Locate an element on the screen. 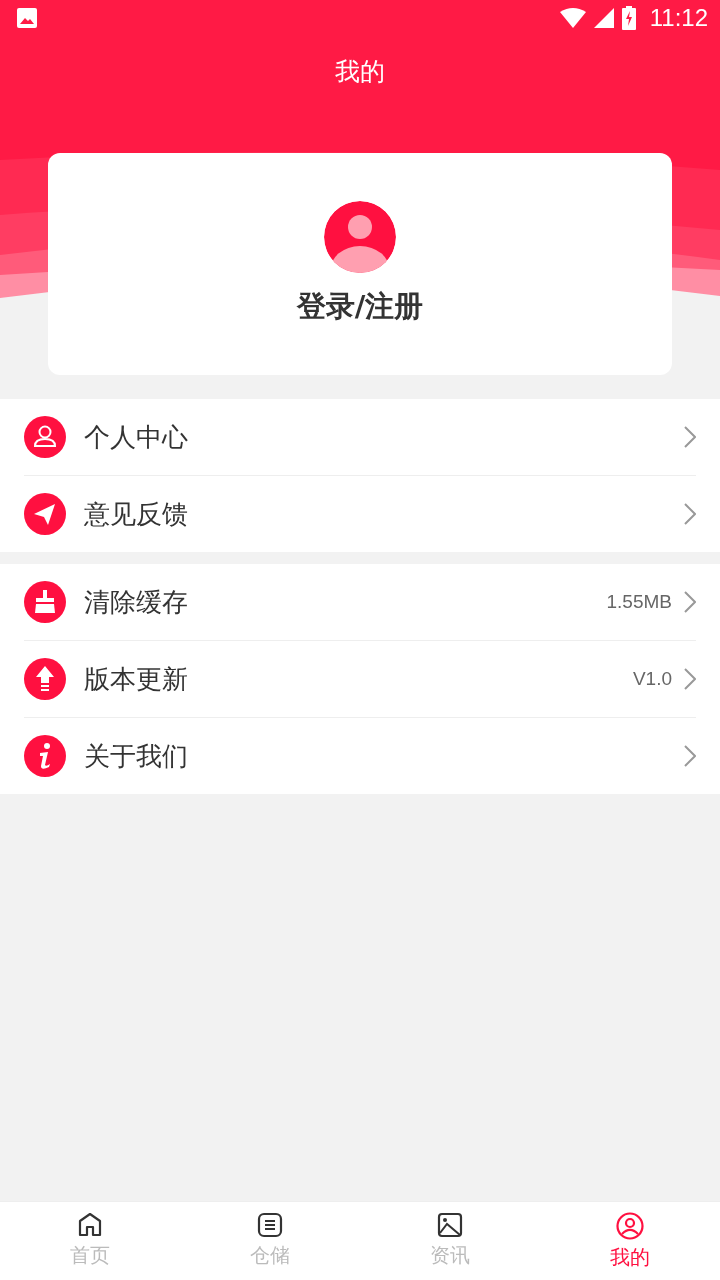  user-icon is located at coordinates (630, 1226).